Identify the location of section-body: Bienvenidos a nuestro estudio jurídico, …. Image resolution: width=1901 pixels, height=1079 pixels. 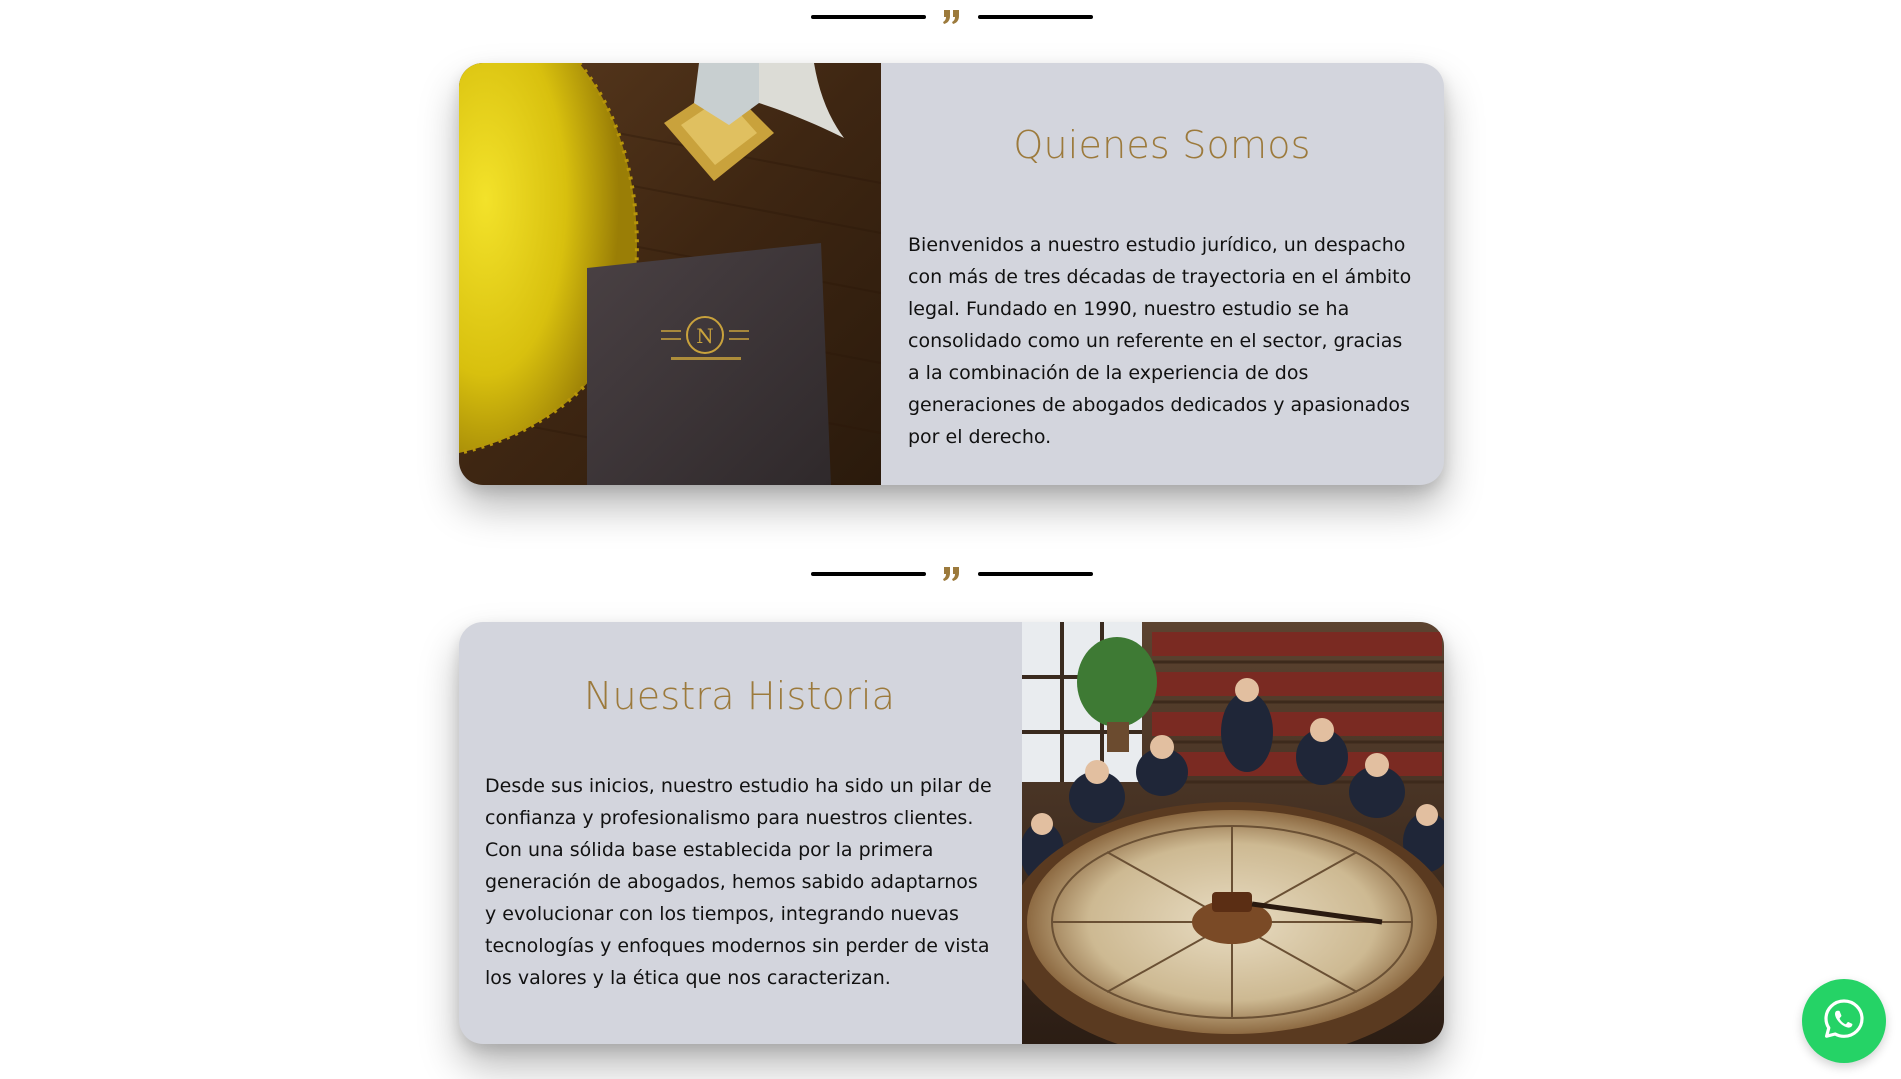
(1160, 340).